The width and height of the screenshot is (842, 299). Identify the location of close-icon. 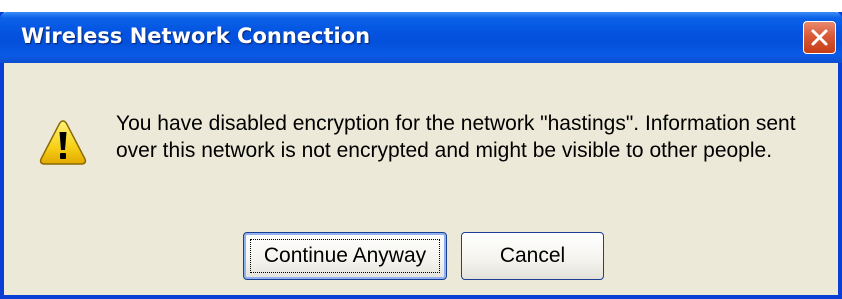
(819, 37).